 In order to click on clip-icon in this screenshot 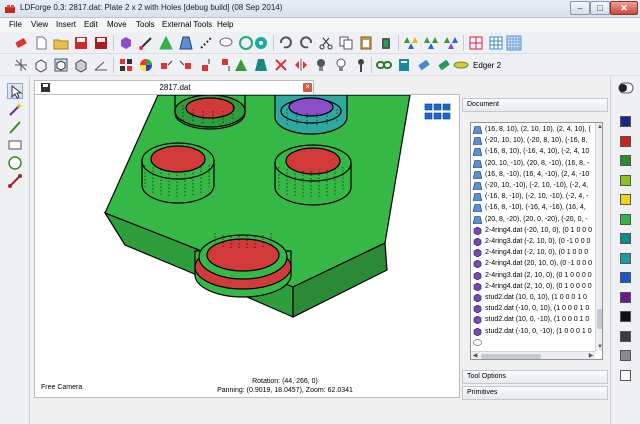, I will do `click(444, 65)`.